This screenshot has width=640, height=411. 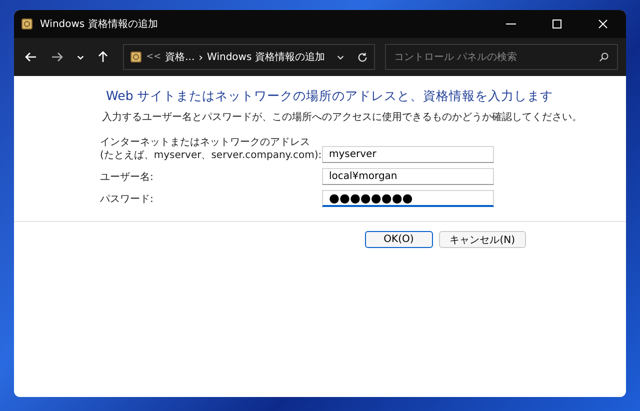 What do you see at coordinates (103, 57) in the screenshot?
I see `up-arrow-icon` at bounding box center [103, 57].